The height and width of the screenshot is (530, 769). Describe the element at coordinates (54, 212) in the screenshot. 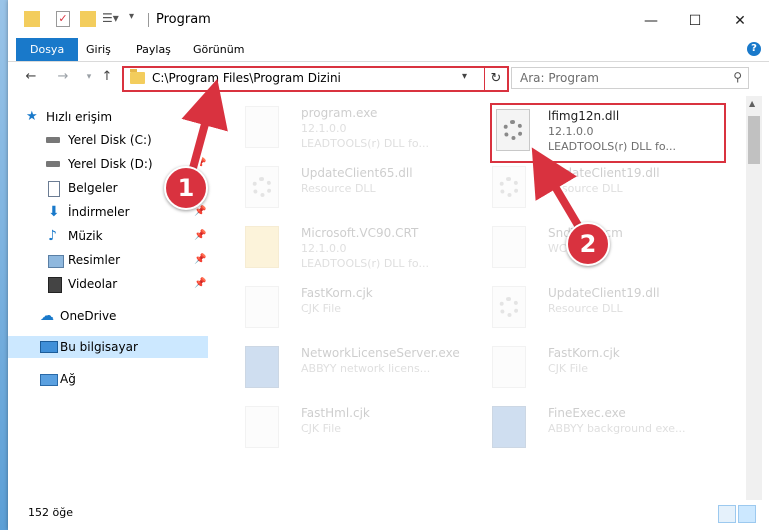

I see `download-icon: ⬇` at that location.